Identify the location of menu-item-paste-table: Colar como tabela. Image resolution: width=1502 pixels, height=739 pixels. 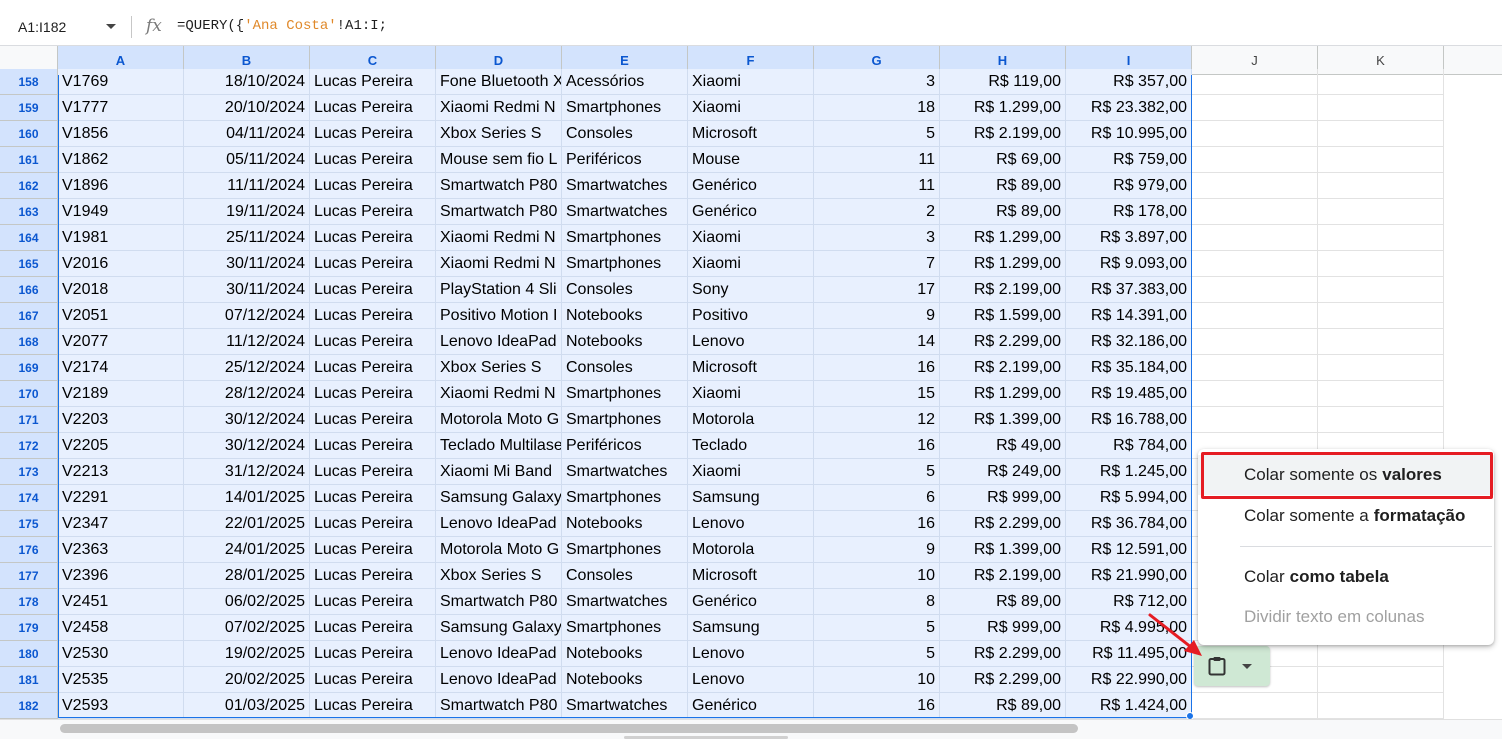
(1346, 577).